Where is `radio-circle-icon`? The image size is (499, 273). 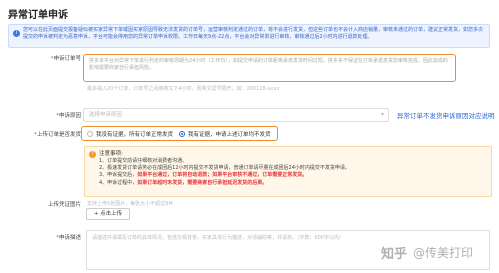
radio-circle-icon is located at coordinates (90, 133).